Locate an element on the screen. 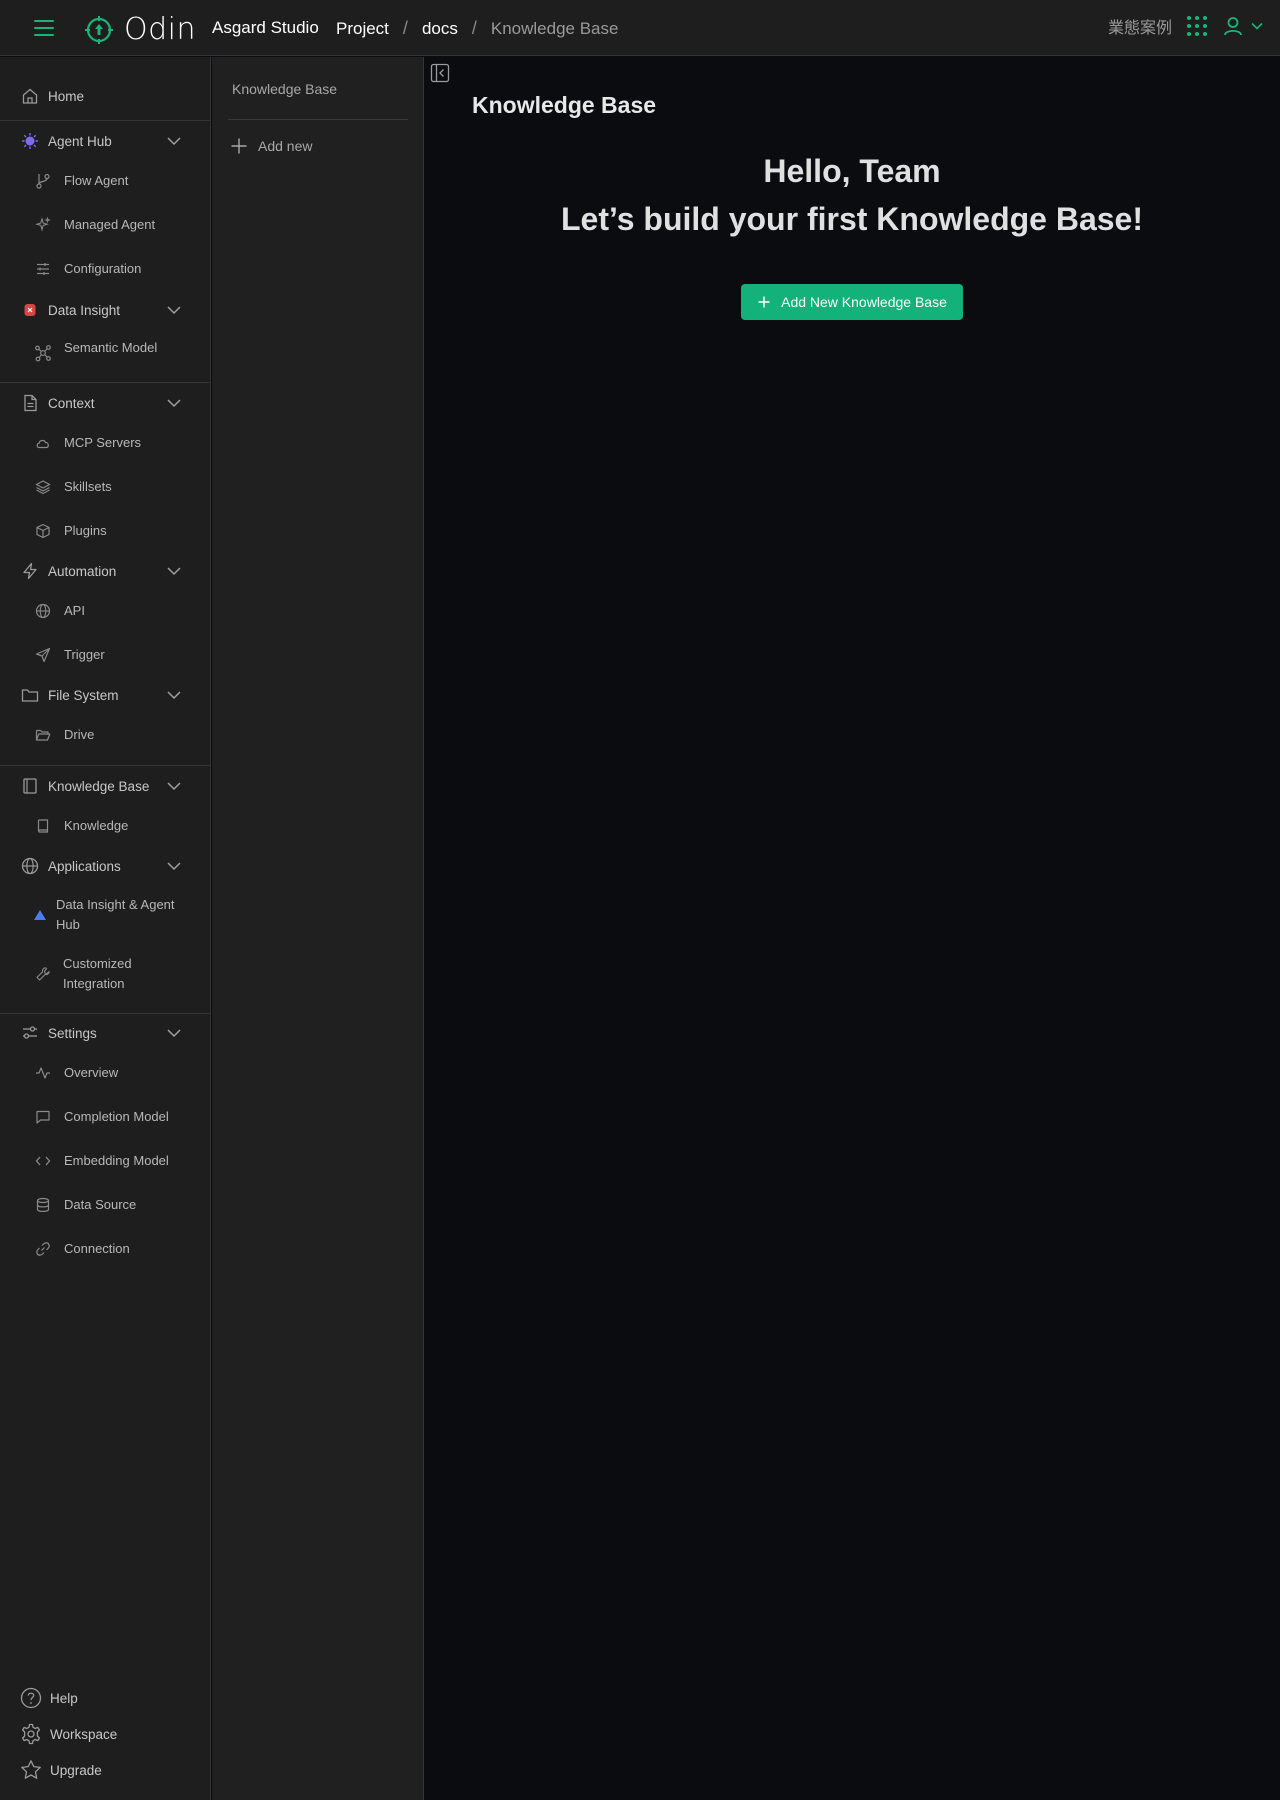 This screenshot has height=1800, width=1280. sidebar-item-label: Configuration is located at coordinates (103, 268).